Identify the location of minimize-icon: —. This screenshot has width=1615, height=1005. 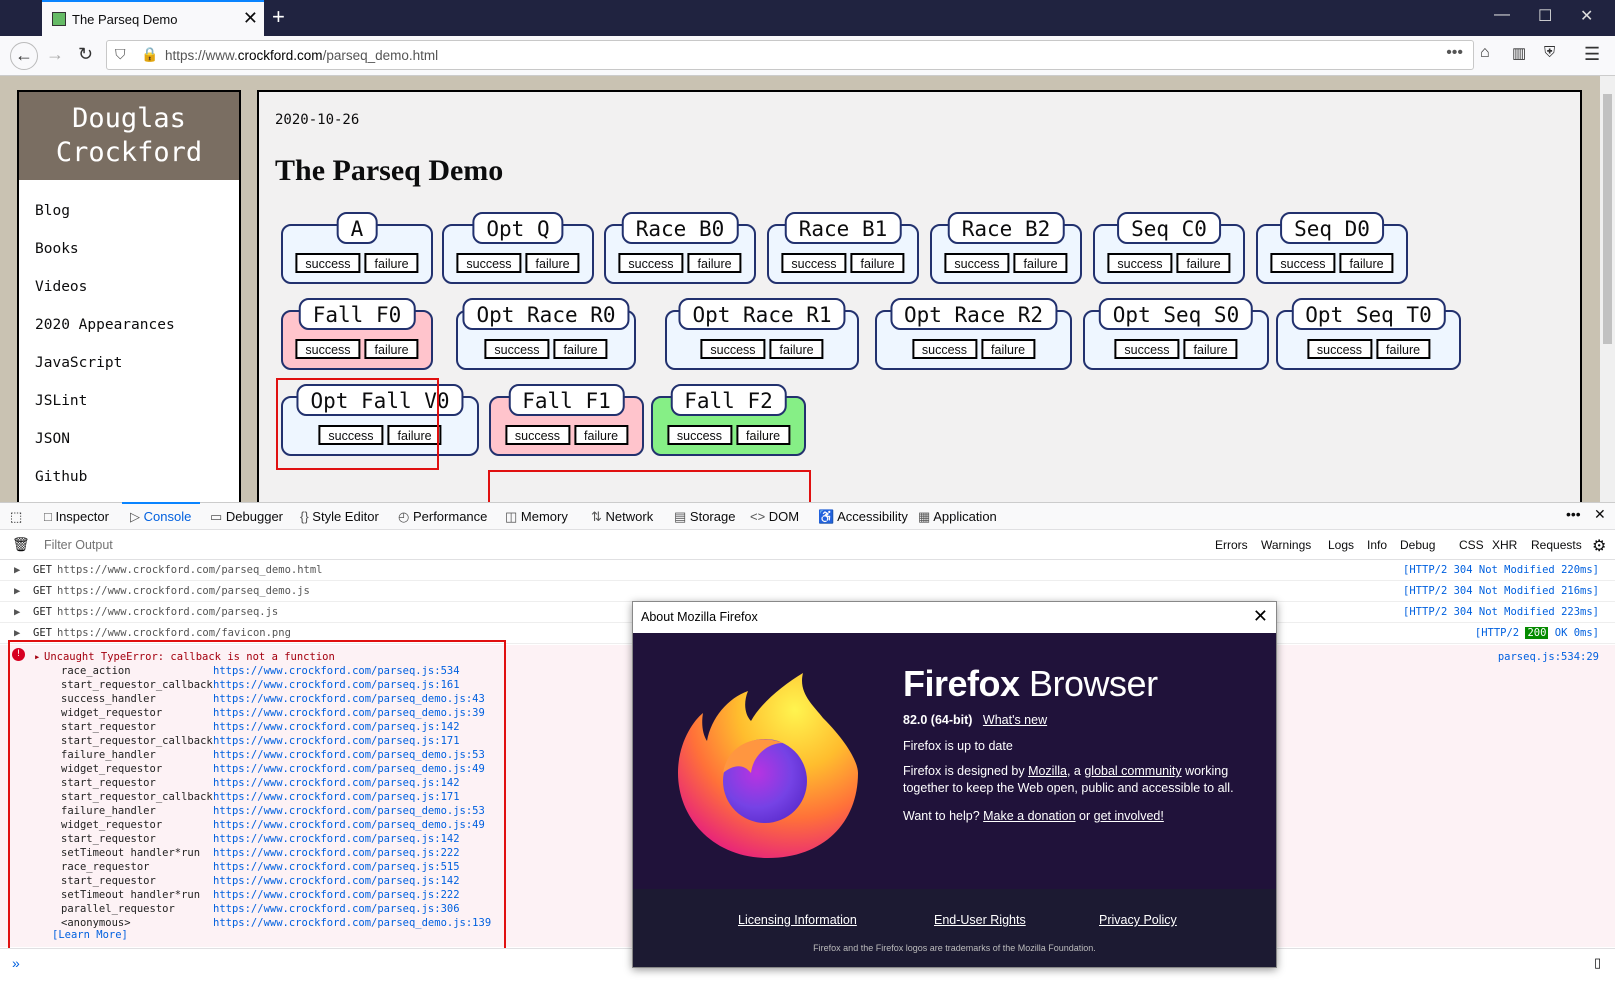
(1502, 15).